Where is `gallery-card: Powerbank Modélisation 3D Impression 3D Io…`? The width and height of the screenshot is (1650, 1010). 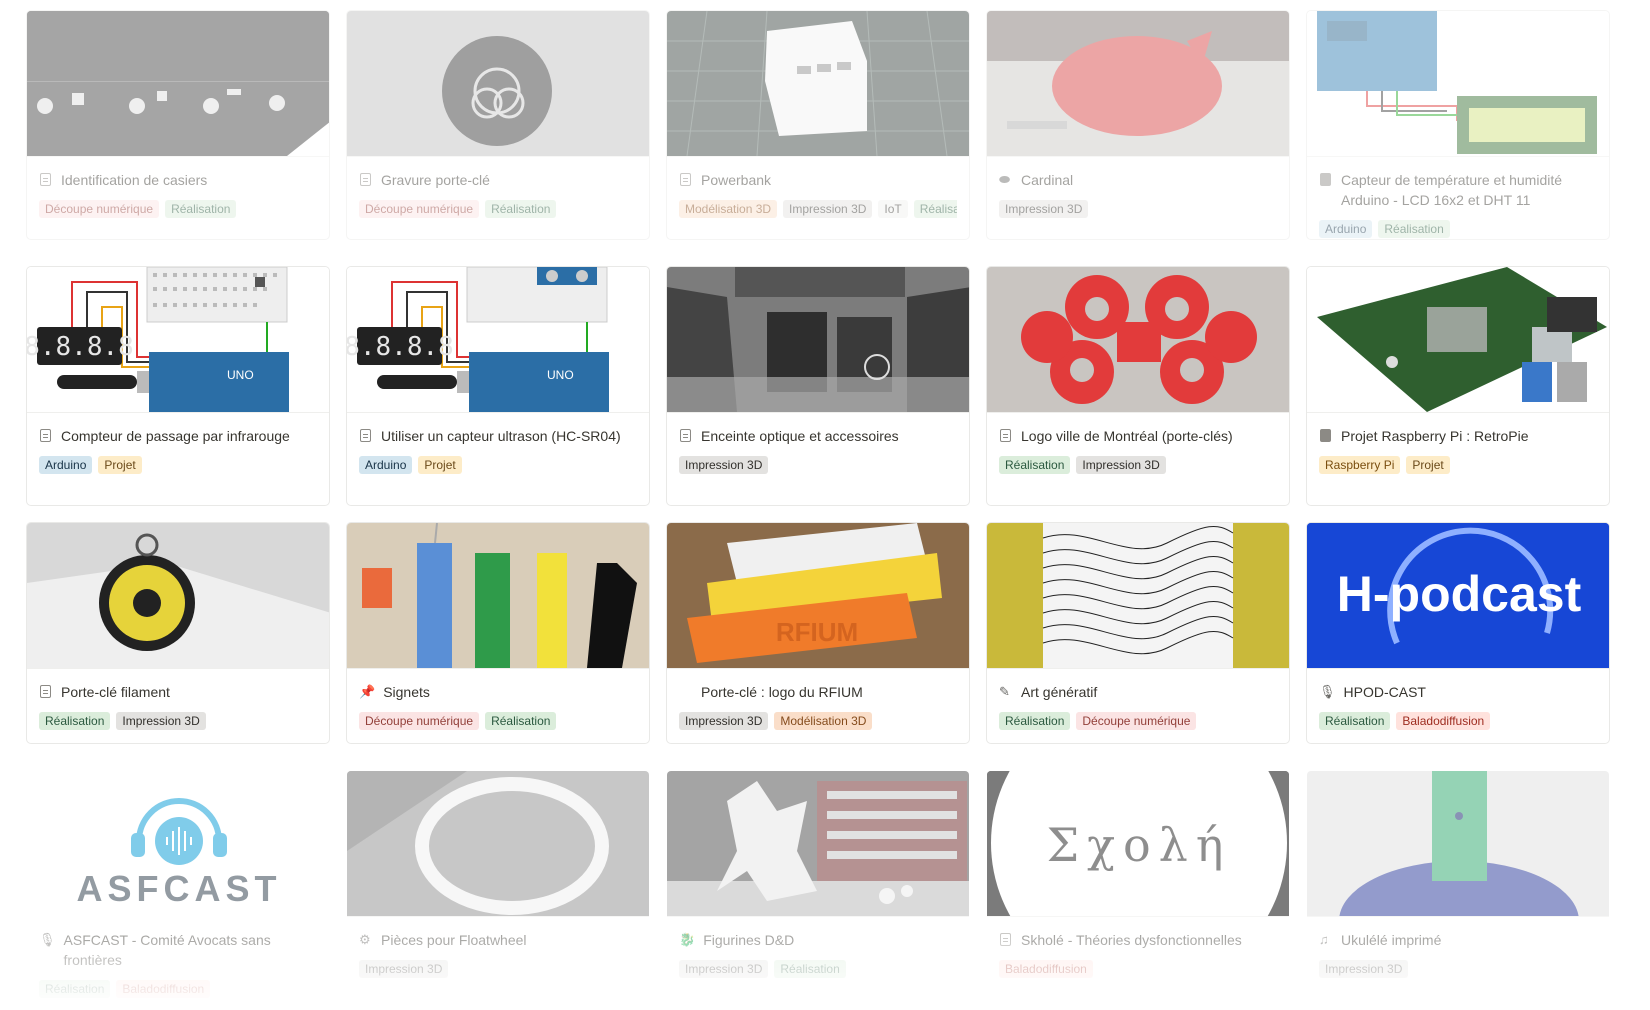 gallery-card: Powerbank Modélisation 3D Impression 3D Io… is located at coordinates (818, 125).